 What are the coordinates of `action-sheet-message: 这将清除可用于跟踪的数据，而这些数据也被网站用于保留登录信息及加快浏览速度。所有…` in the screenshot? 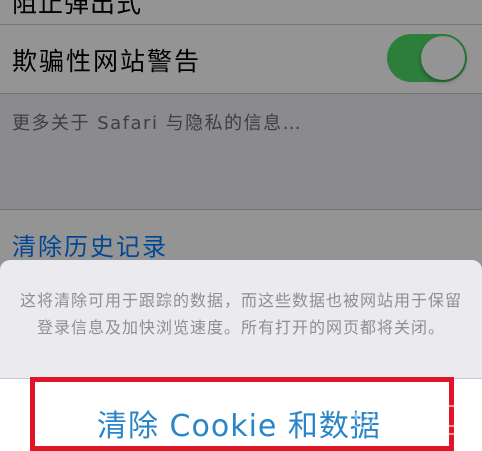 It's located at (240, 314).